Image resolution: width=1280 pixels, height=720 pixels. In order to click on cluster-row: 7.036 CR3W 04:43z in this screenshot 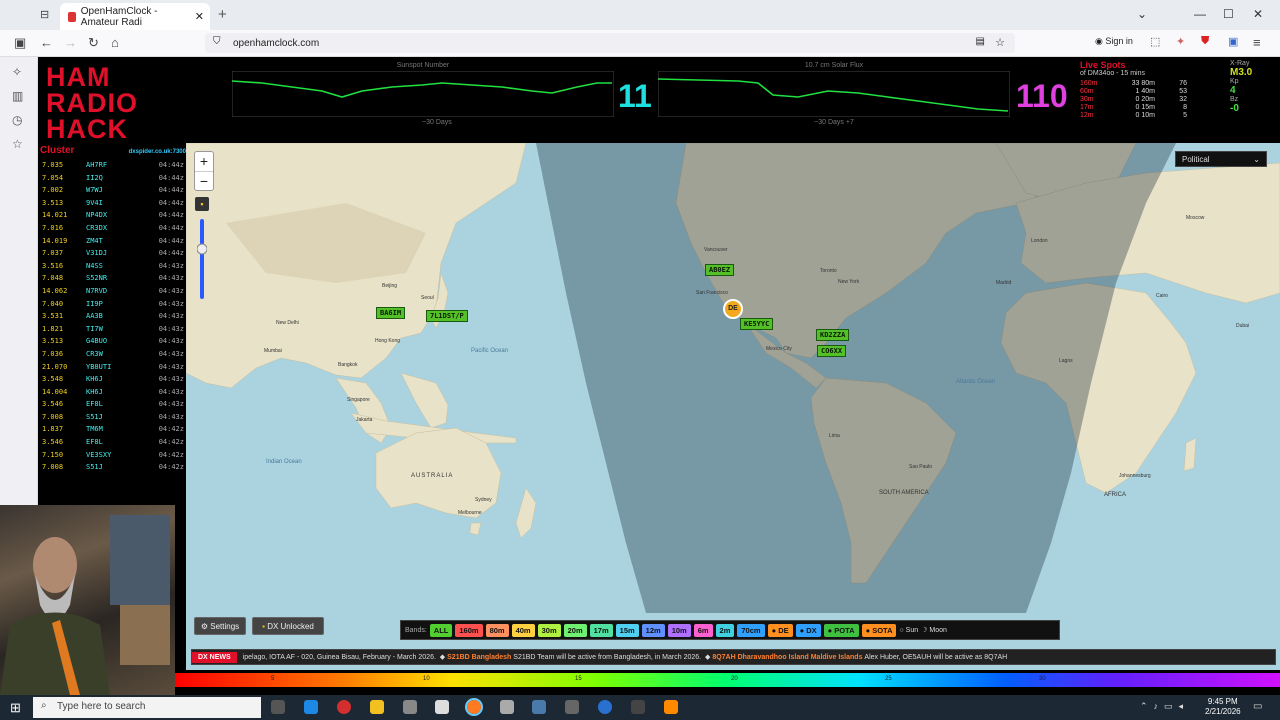, I will do `click(113, 354)`.